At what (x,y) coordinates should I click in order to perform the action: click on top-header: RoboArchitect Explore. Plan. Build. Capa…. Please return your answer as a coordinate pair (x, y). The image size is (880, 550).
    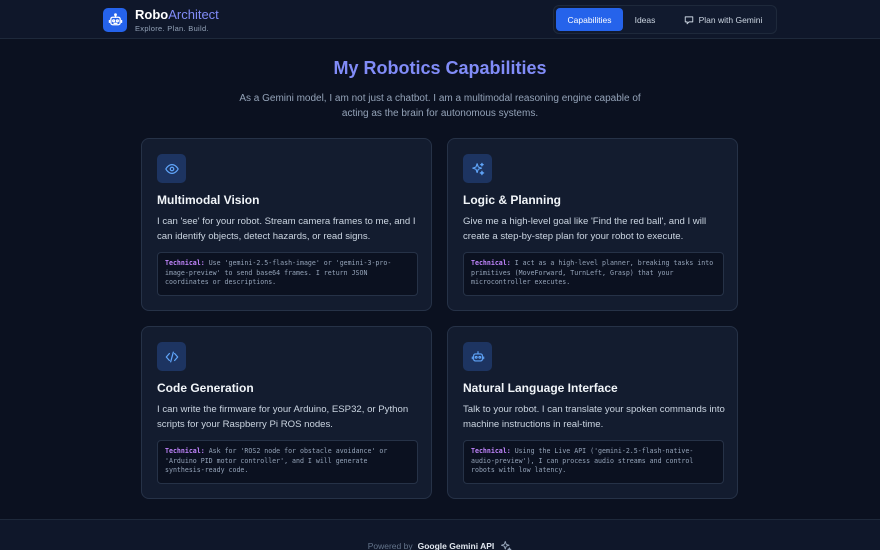
    Looking at the image, I should click on (440, 19).